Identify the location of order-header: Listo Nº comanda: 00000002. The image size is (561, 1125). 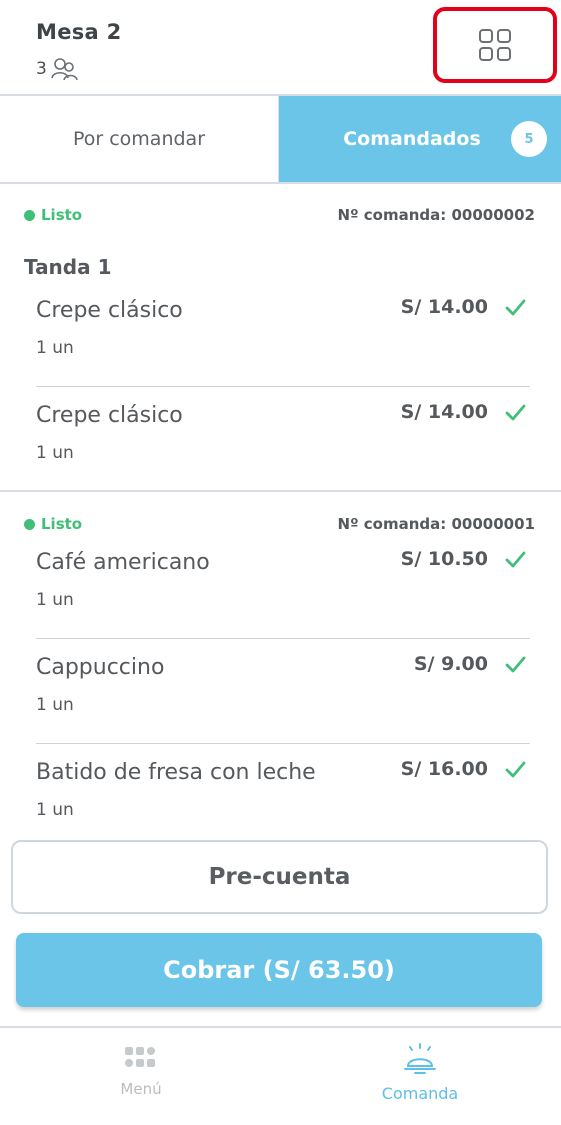
(279, 215).